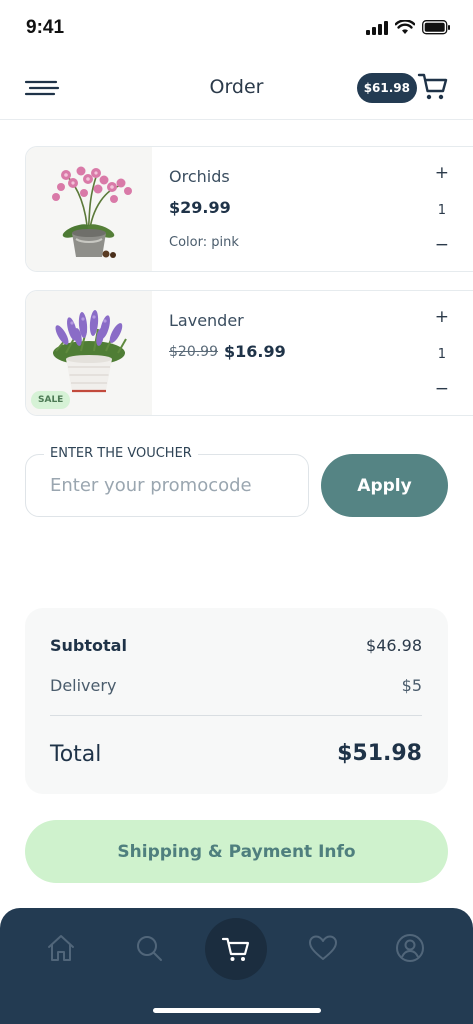  I want to click on signal-icon, so click(377, 27).